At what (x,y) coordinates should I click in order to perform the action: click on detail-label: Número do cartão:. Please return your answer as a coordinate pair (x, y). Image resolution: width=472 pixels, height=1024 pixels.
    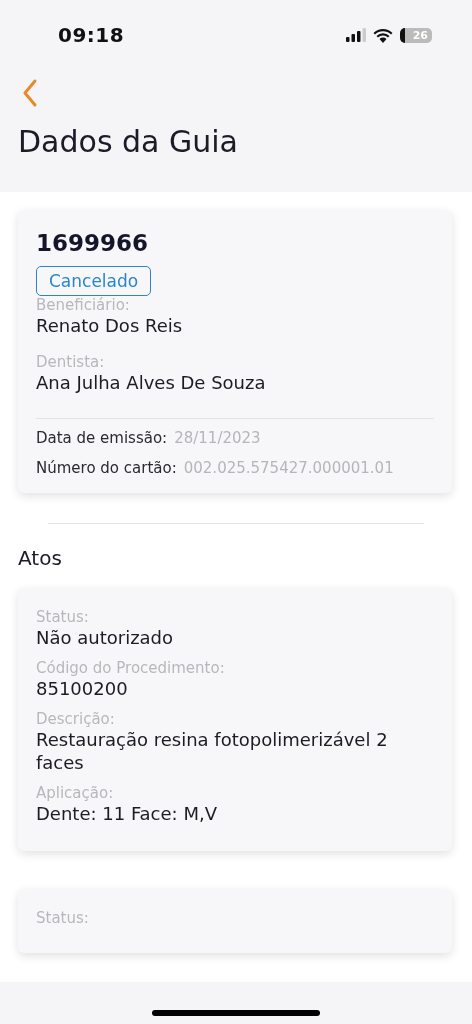
    Looking at the image, I should click on (106, 468).